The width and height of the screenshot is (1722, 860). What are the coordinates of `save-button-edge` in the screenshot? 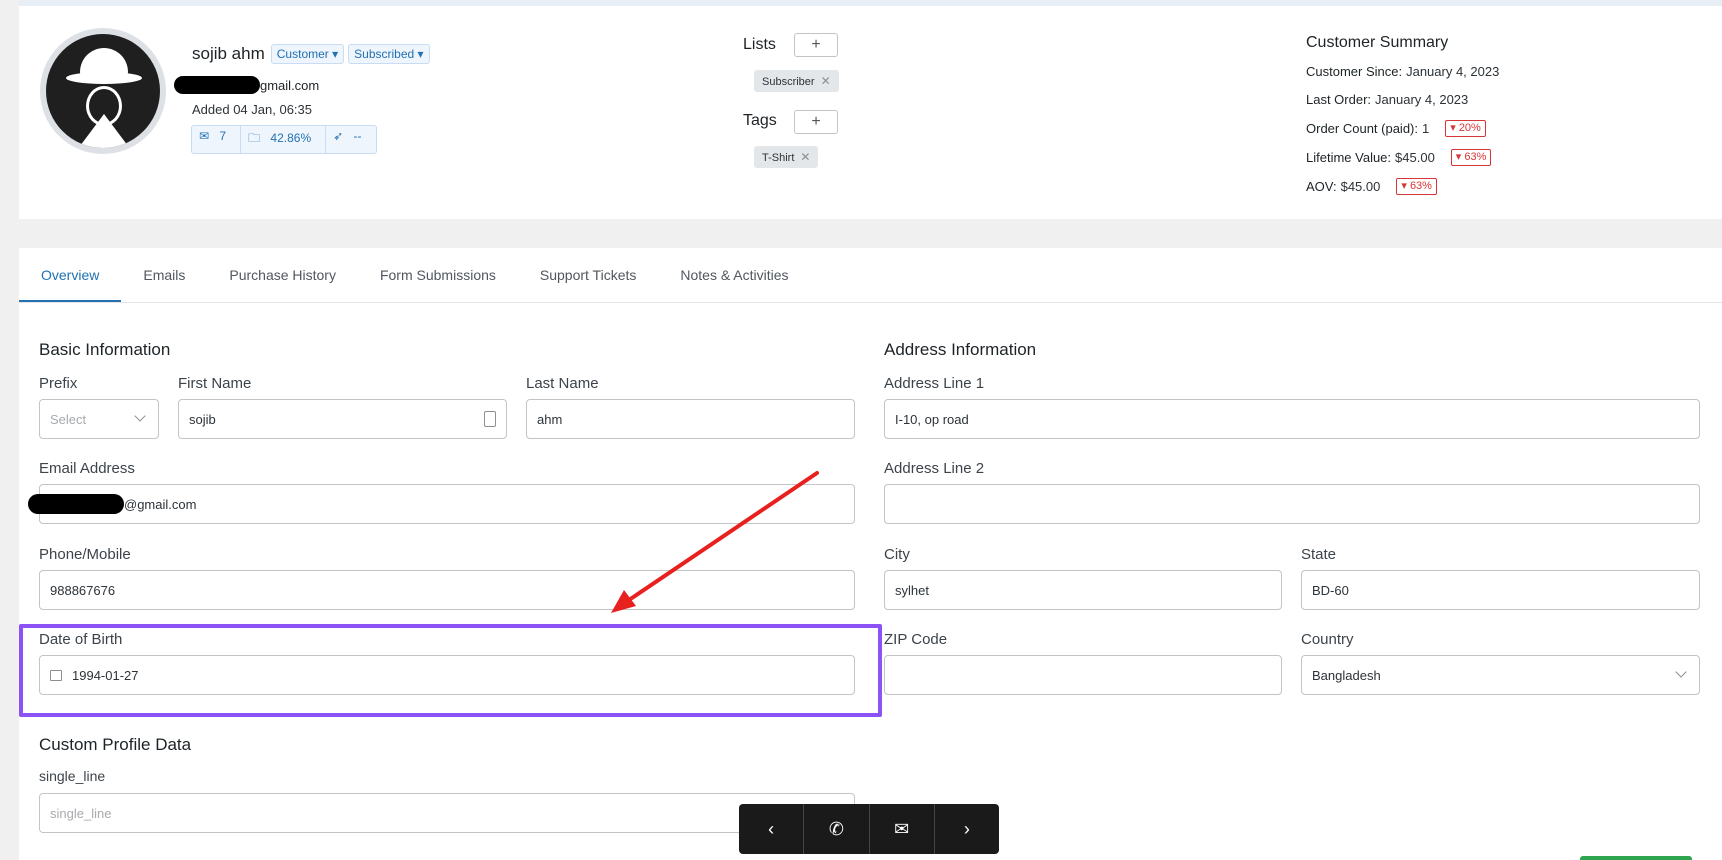 It's located at (1636, 858).